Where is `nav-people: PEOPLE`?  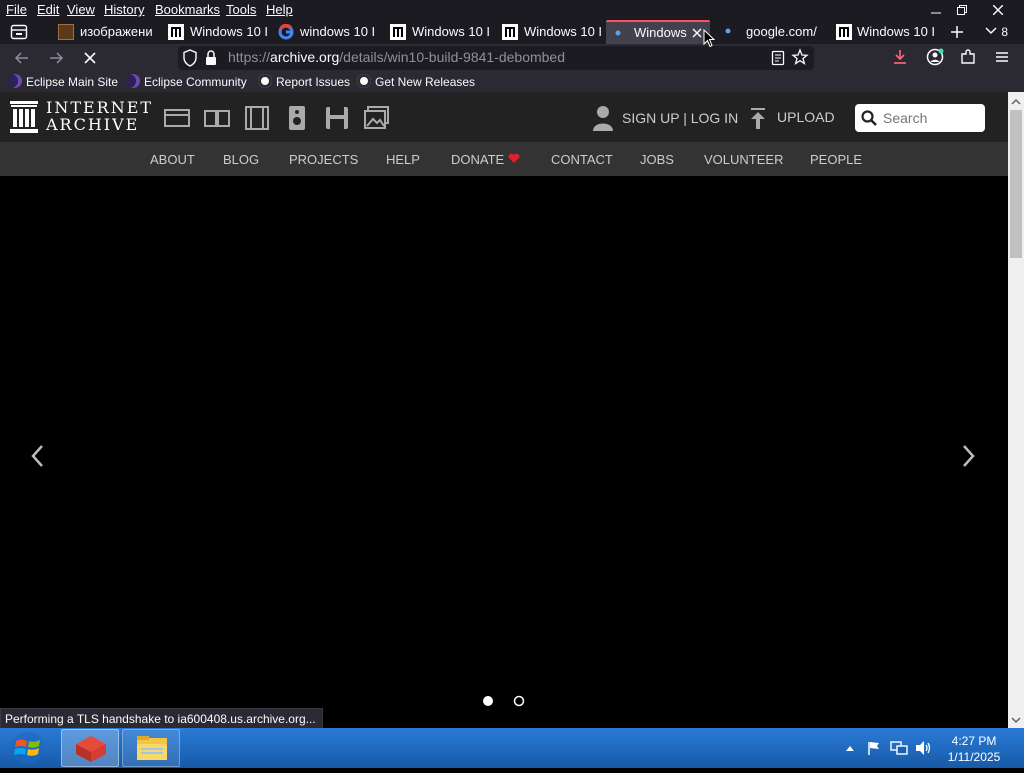
nav-people: PEOPLE is located at coordinates (836, 159).